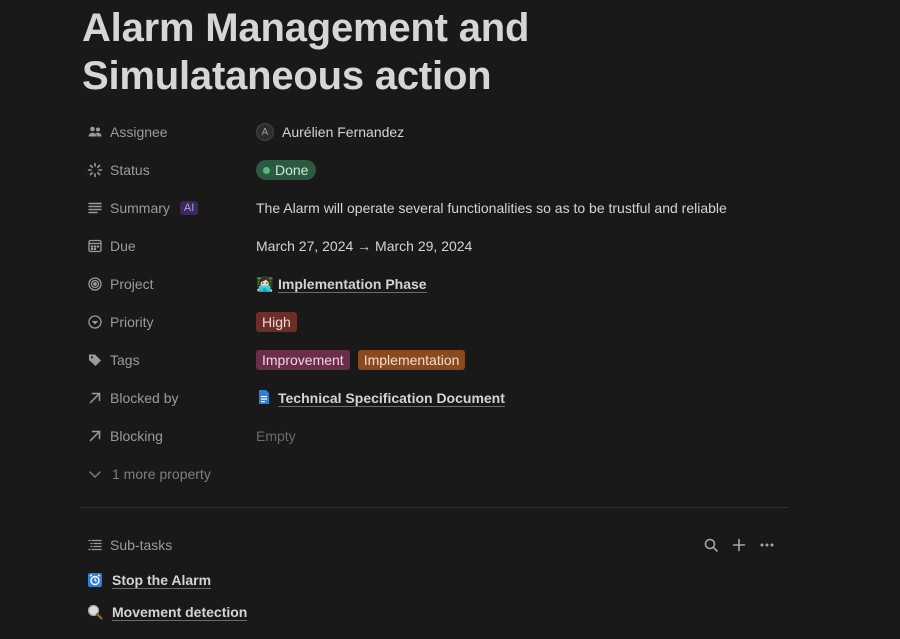 Image resolution: width=900 pixels, height=639 pixels. I want to click on assignee-name: Aurélien Fernandez, so click(343, 132).